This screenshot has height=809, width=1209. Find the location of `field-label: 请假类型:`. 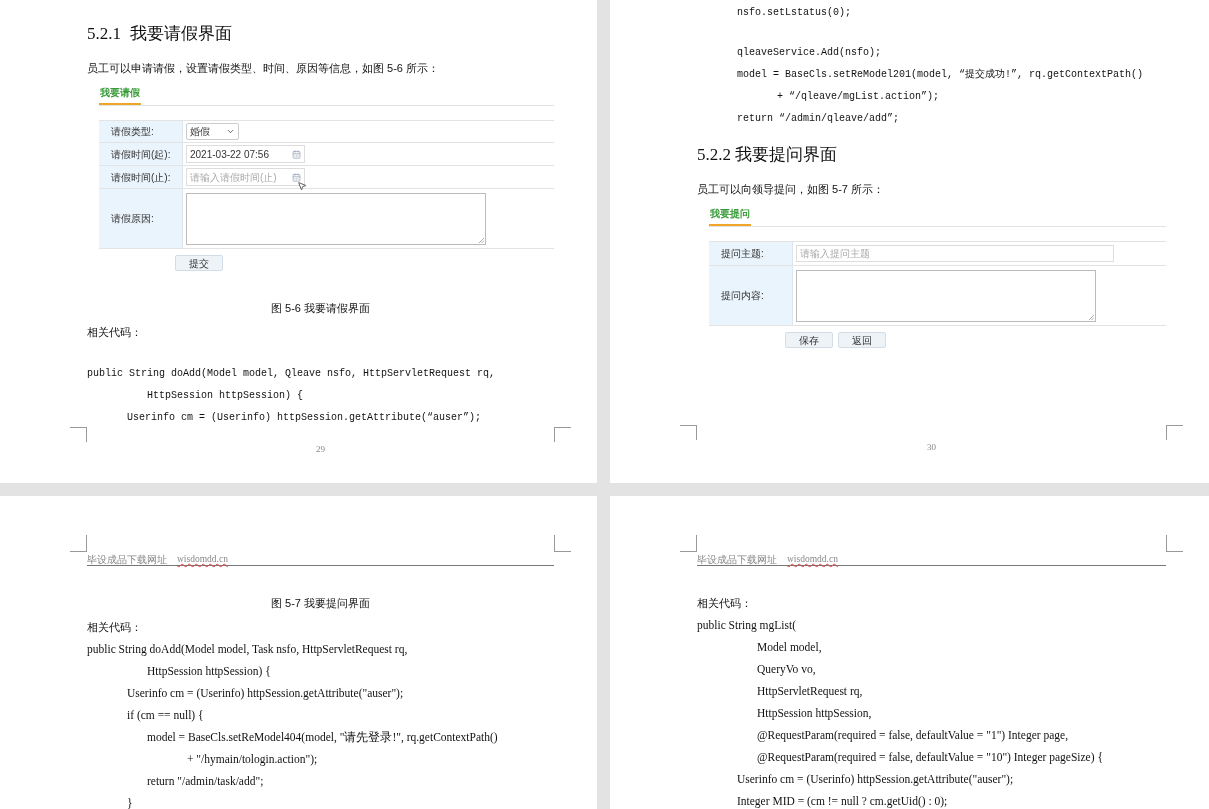

field-label: 请假类型: is located at coordinates (141, 131).